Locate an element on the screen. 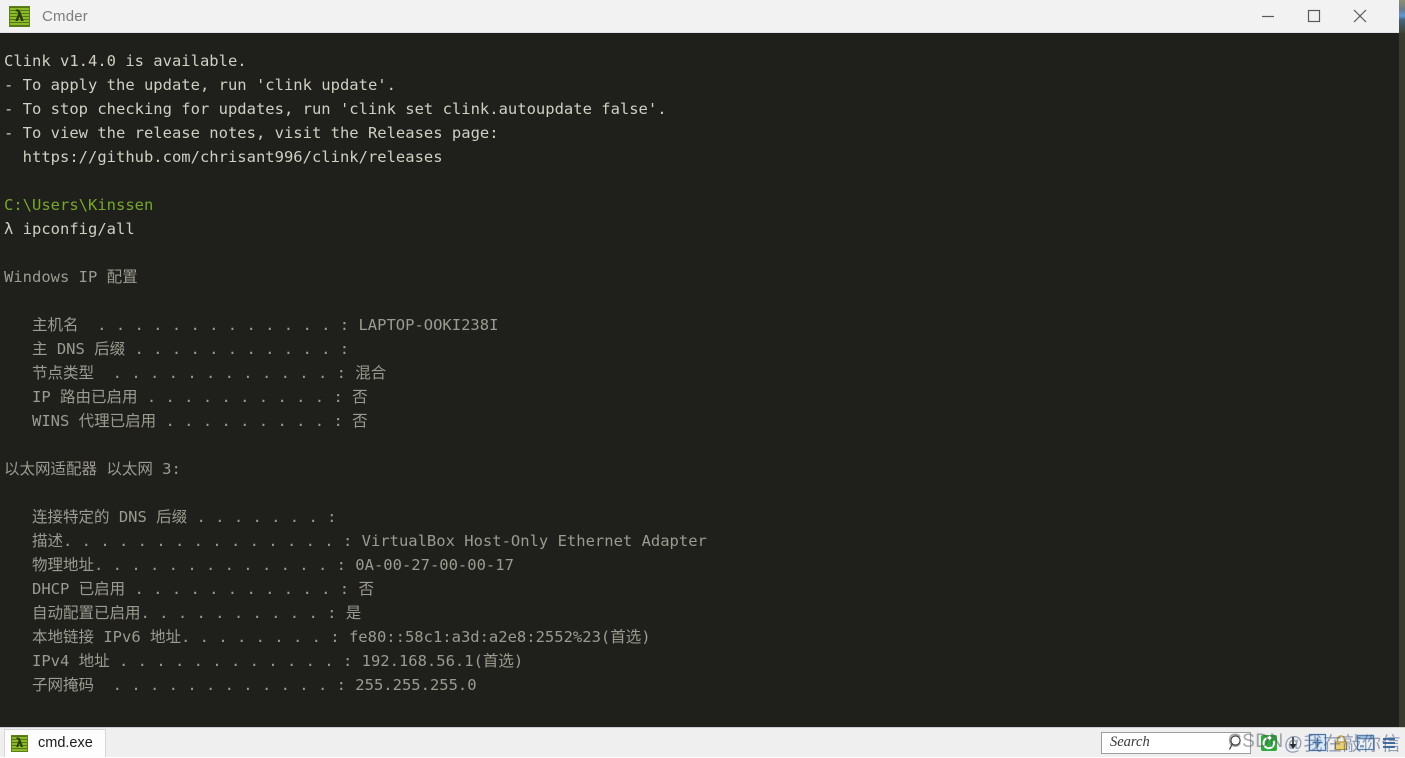 Image resolution: width=1405 pixels, height=758 pixels. terminal-tab-cmd-exe: λ cmd.exe is located at coordinates (55, 742).